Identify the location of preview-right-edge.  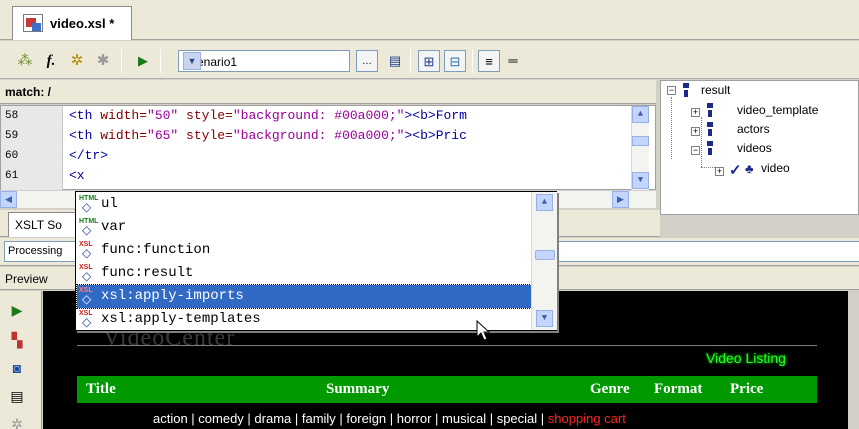
(853, 360).